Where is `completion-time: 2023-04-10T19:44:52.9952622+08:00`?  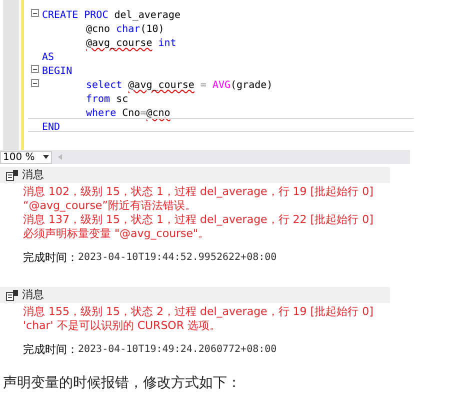 completion-time: 2023-04-10T19:44:52.9952622+08:00 is located at coordinates (177, 258).